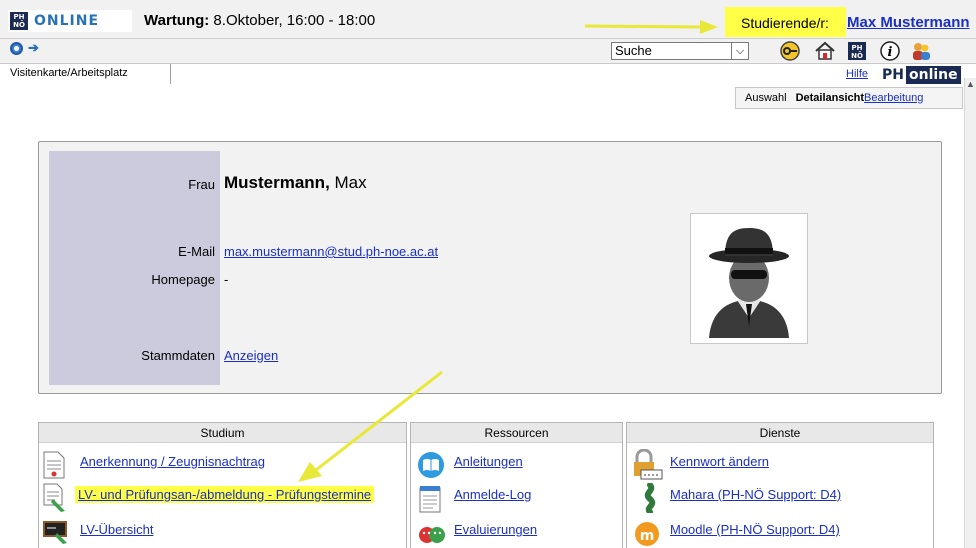  I want to click on chevron-down-icon: ⌵, so click(739, 51).